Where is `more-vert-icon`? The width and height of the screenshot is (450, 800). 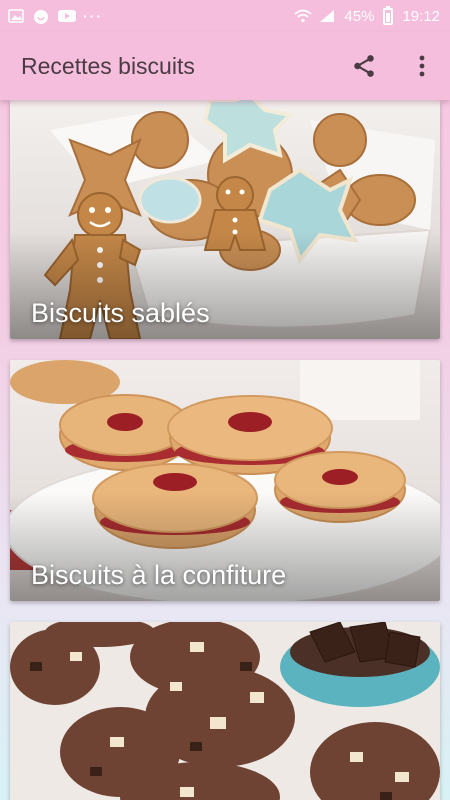 more-vert-icon is located at coordinates (422, 66).